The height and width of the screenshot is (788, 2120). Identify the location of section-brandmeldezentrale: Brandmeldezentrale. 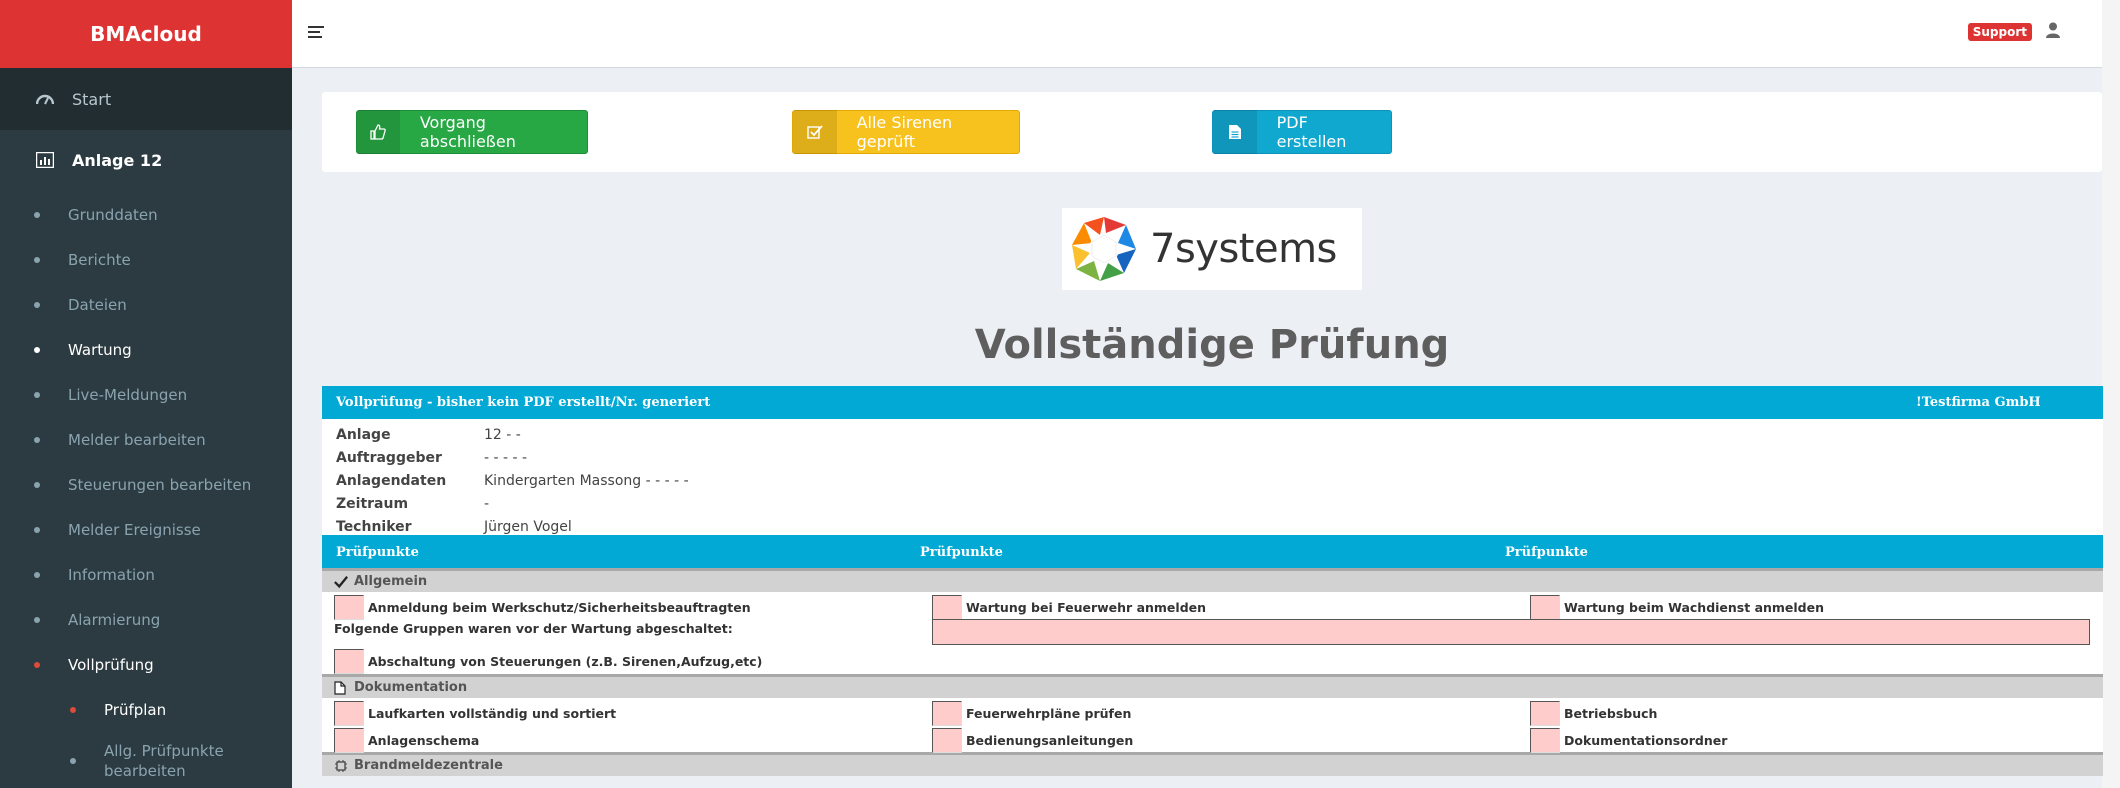
(1212, 764).